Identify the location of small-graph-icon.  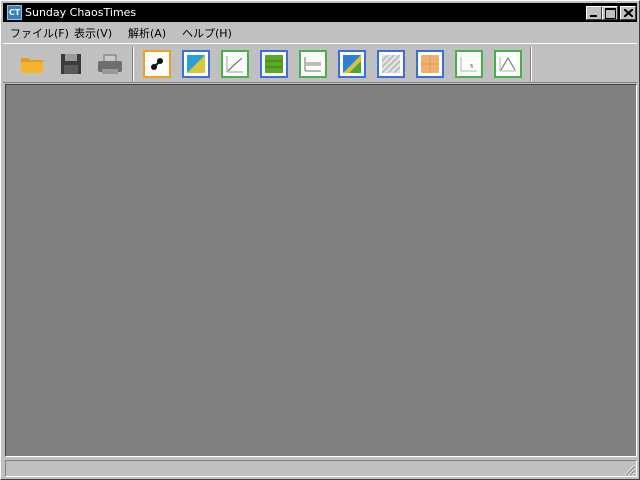
(468, 64).